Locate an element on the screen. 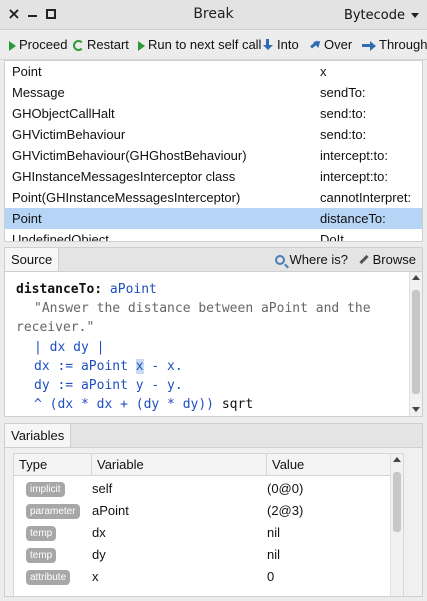  proceed-button: Proceed is located at coordinates (38, 44).